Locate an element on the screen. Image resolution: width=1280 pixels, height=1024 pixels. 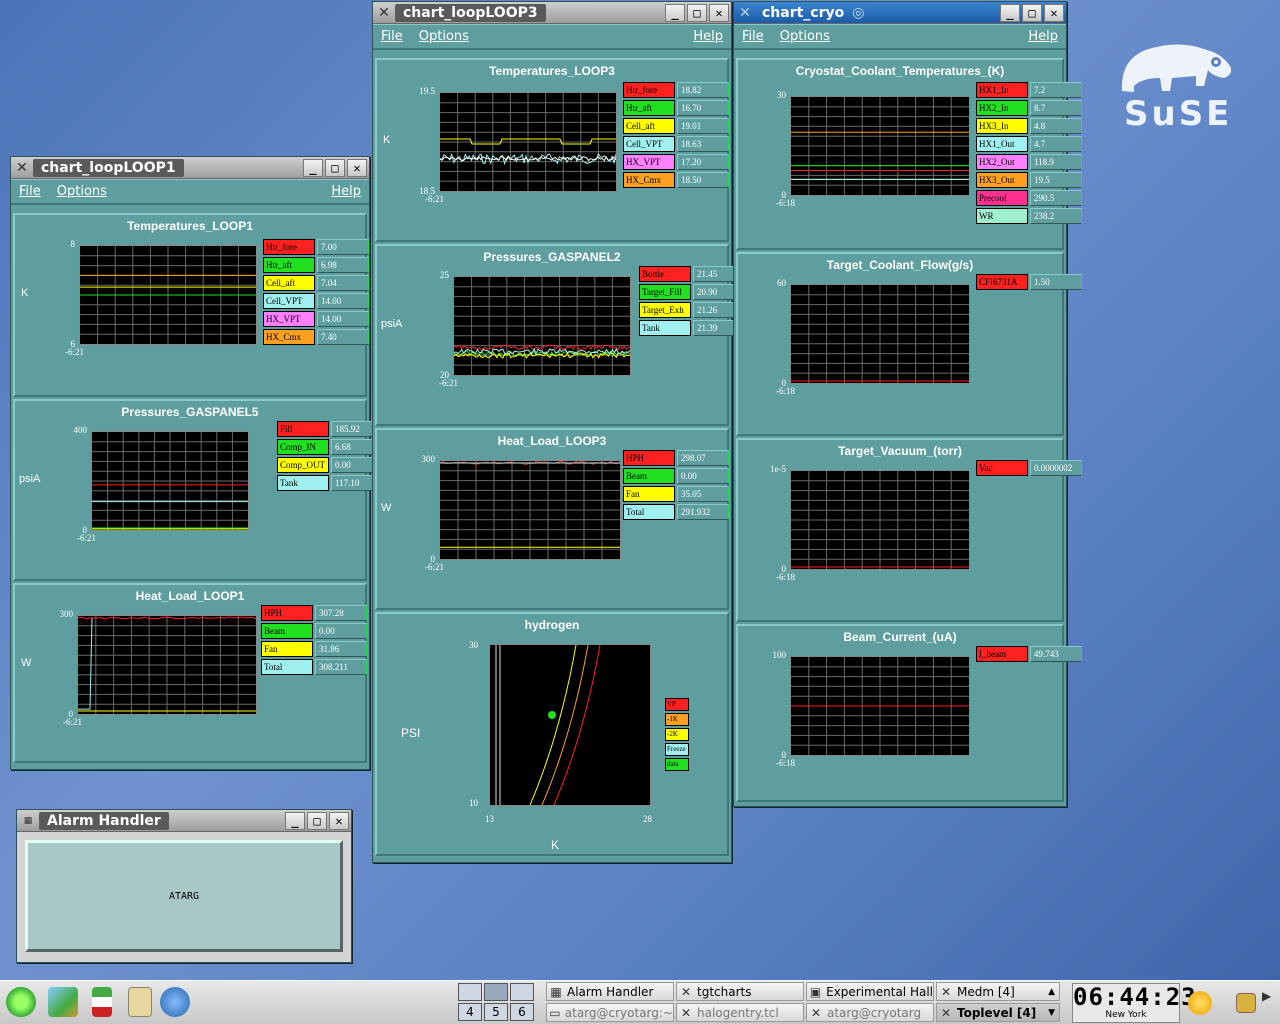
taskbar-handle: ▶ is located at coordinates (1269, 1003).